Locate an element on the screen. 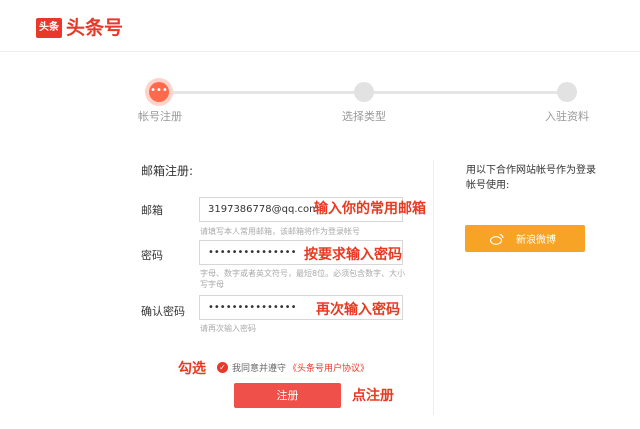 Image resolution: width=640 pixels, height=429 pixels. confirm-password-hint: 请再次输入密码 is located at coordinates (228, 328).